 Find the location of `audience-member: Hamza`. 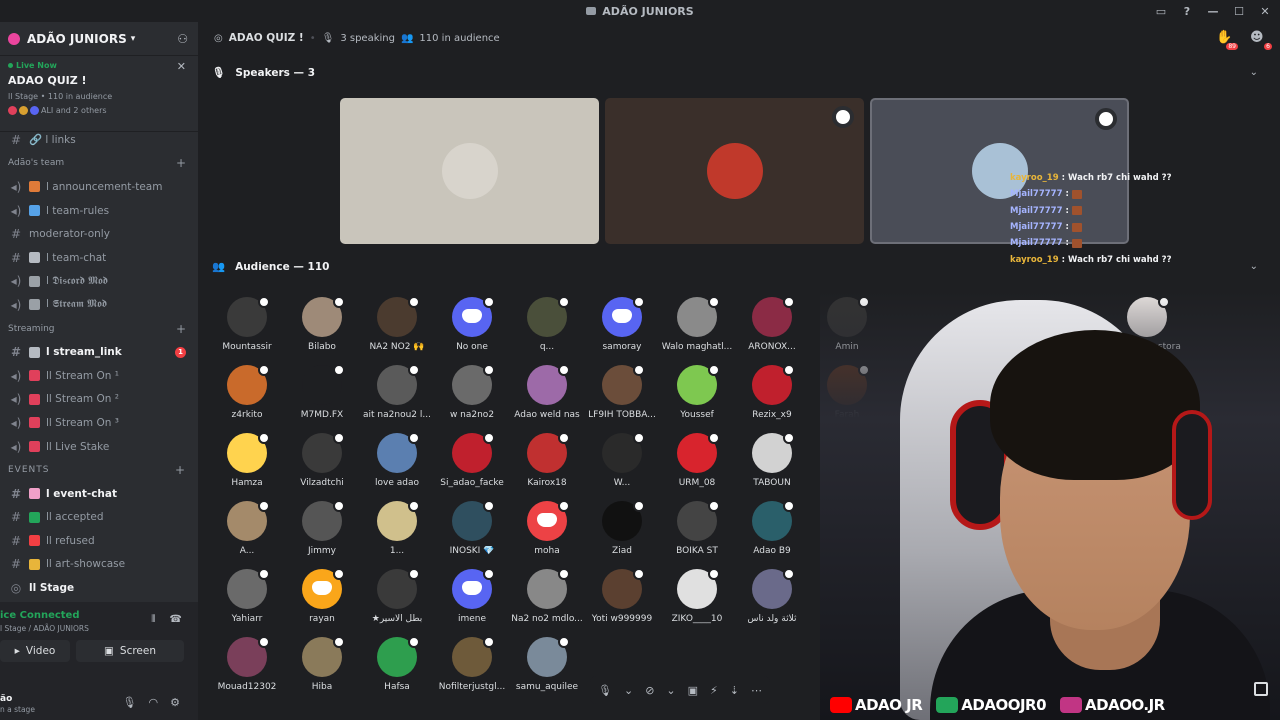

audience-member: Hamza is located at coordinates (247, 463).